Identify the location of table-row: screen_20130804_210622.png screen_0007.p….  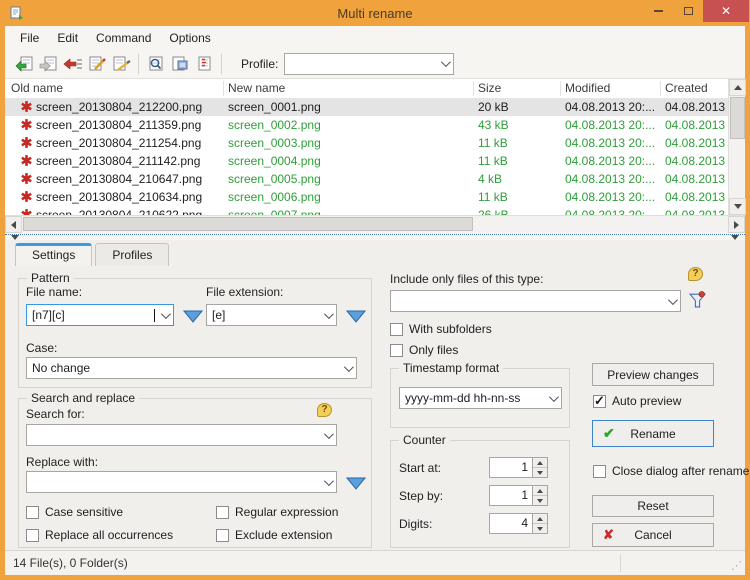
(366, 210).